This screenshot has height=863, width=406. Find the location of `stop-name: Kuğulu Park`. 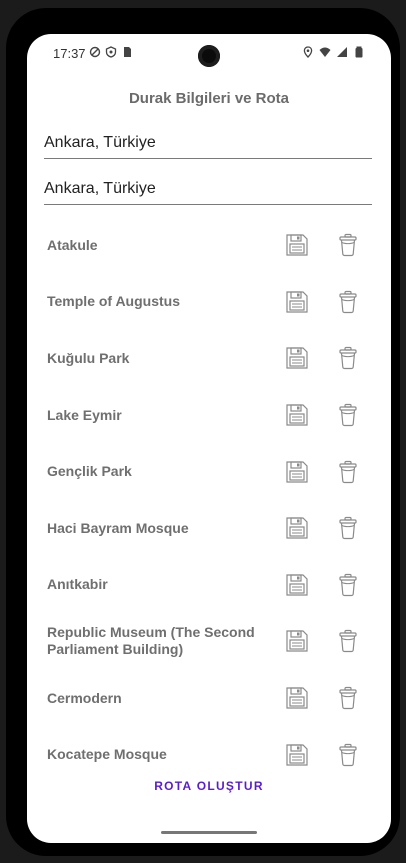

stop-name: Kuğulu Park is located at coordinates (88, 357).